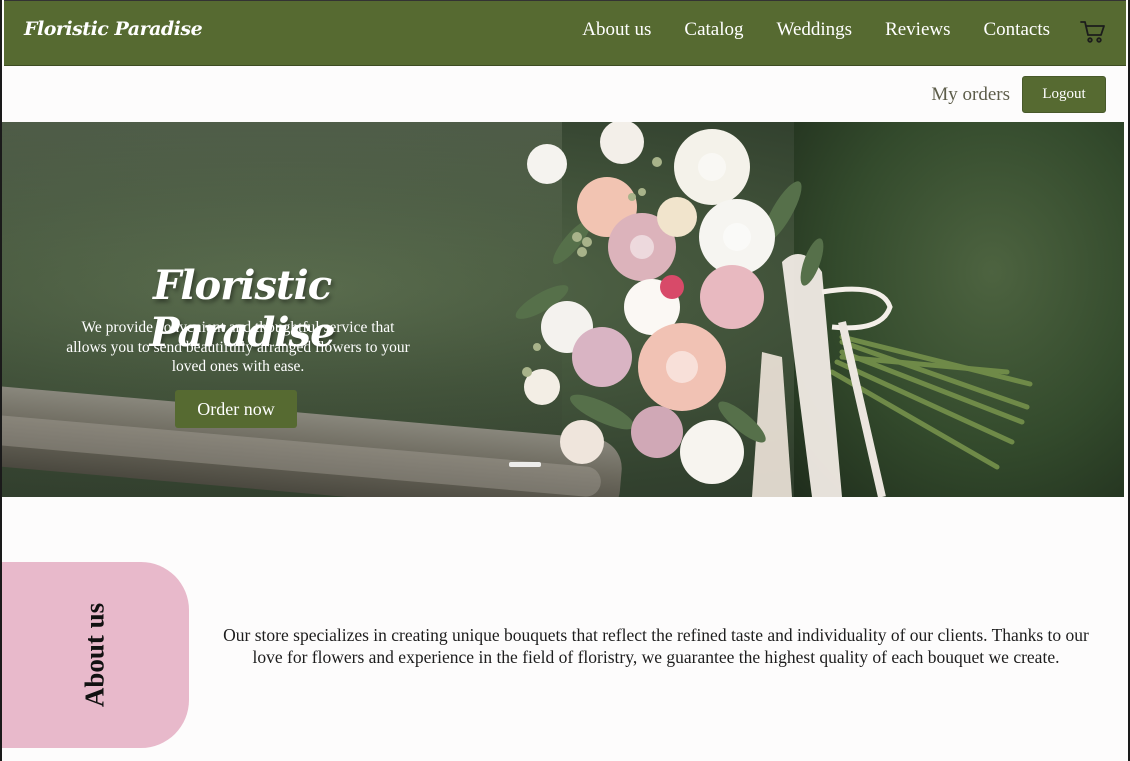 The width and height of the screenshot is (1130, 761). Describe the element at coordinates (113, 29) in the screenshot. I see `site-logo: Floristic Paradise` at that location.